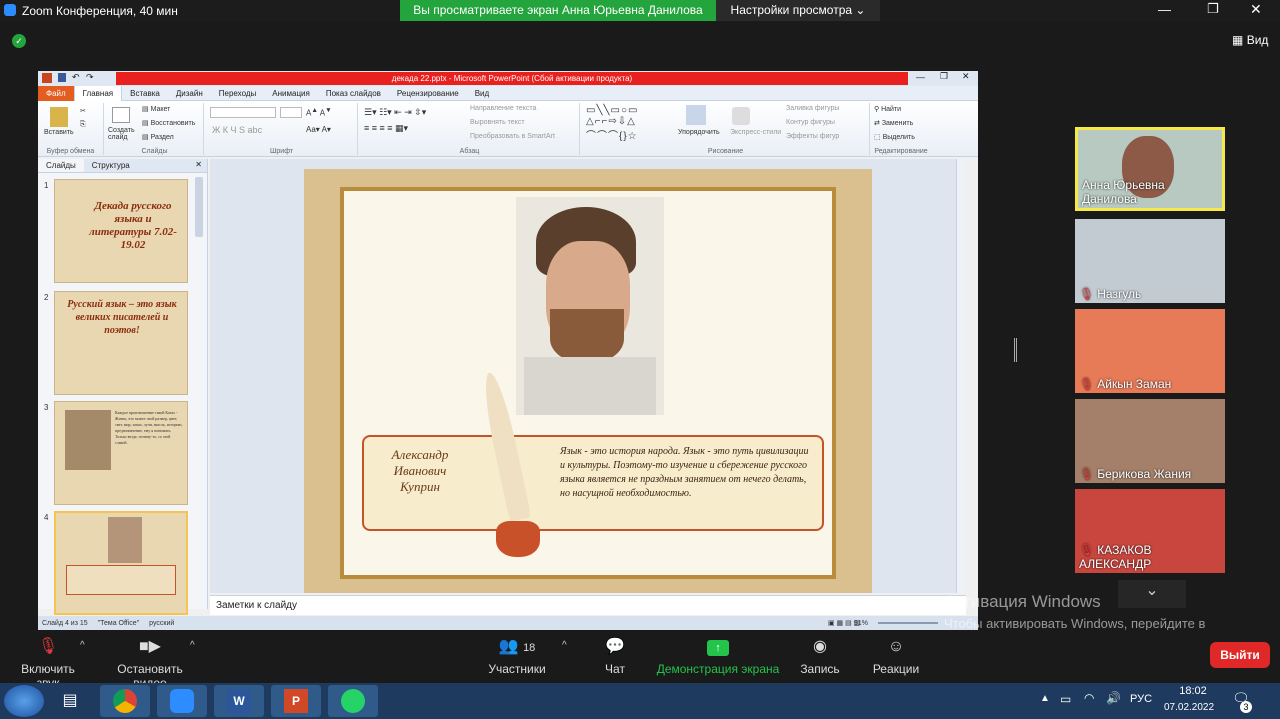  Describe the element at coordinates (239, 701) in the screenshot. I see `word-taskbar-icon: W` at that location.